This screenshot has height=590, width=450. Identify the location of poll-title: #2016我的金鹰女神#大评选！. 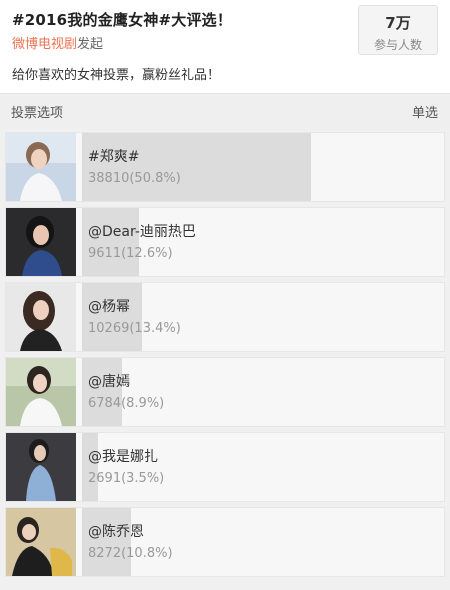
(122, 20).